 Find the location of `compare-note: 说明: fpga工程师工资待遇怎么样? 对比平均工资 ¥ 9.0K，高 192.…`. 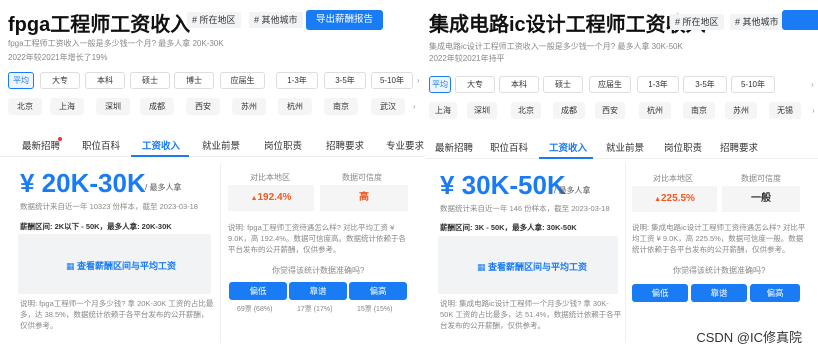

compare-note: 说明: fpga工程师工资待遇怎么样? 对比平均工资 ¥ 9.0K，高 192.… is located at coordinates (317, 238).